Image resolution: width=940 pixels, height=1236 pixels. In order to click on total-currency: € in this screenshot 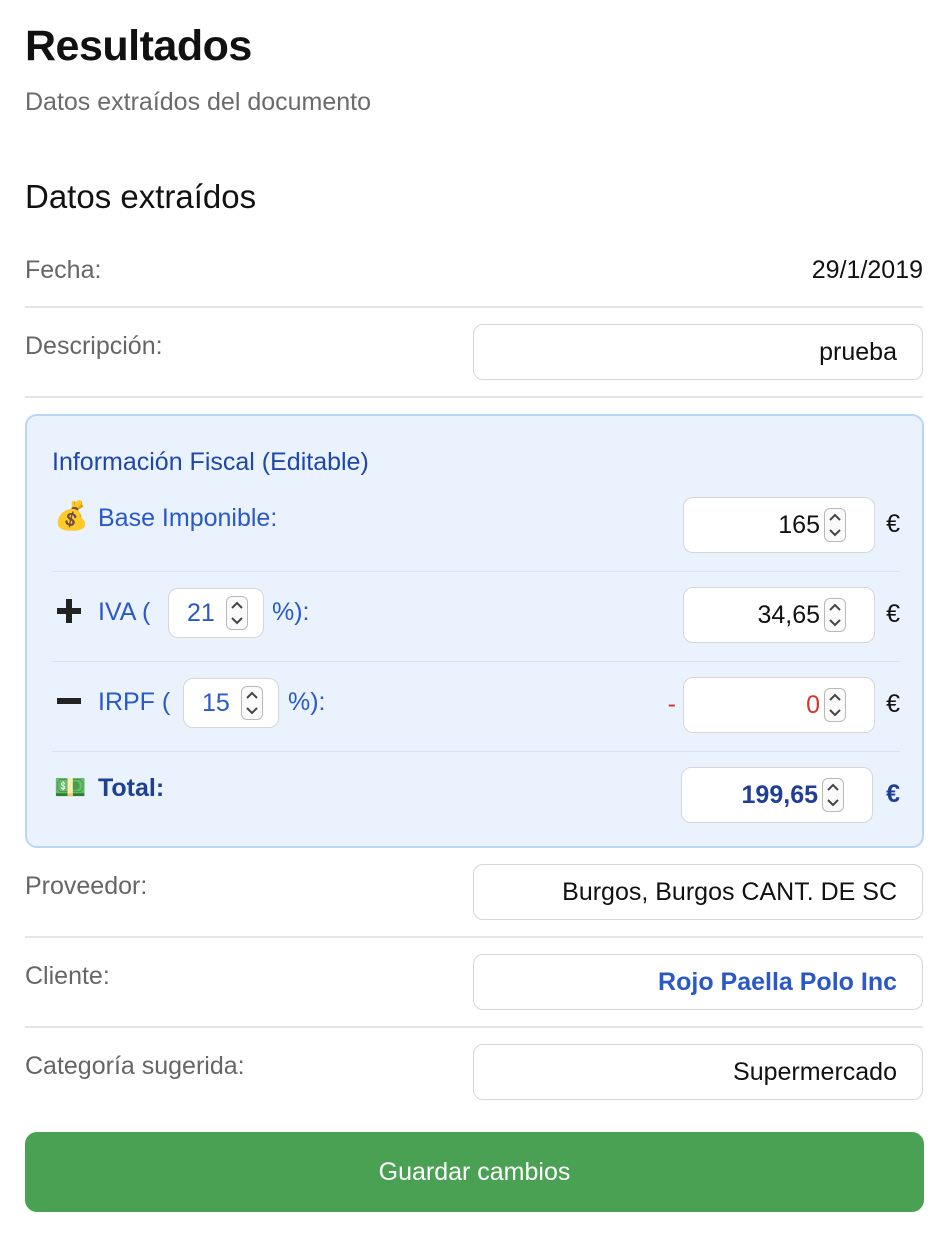, I will do `click(893, 794)`.